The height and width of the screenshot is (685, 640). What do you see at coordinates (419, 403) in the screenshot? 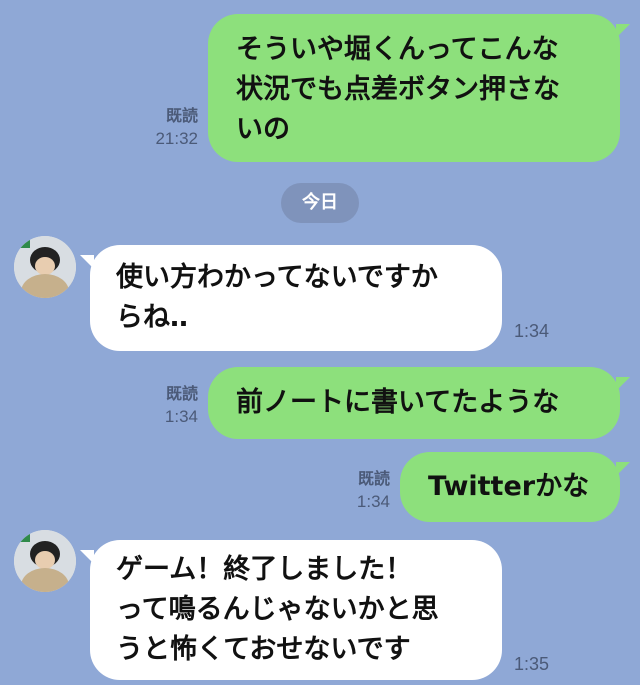
I see `message-bubble-outgoing: 前ノートに書いてたような` at bounding box center [419, 403].